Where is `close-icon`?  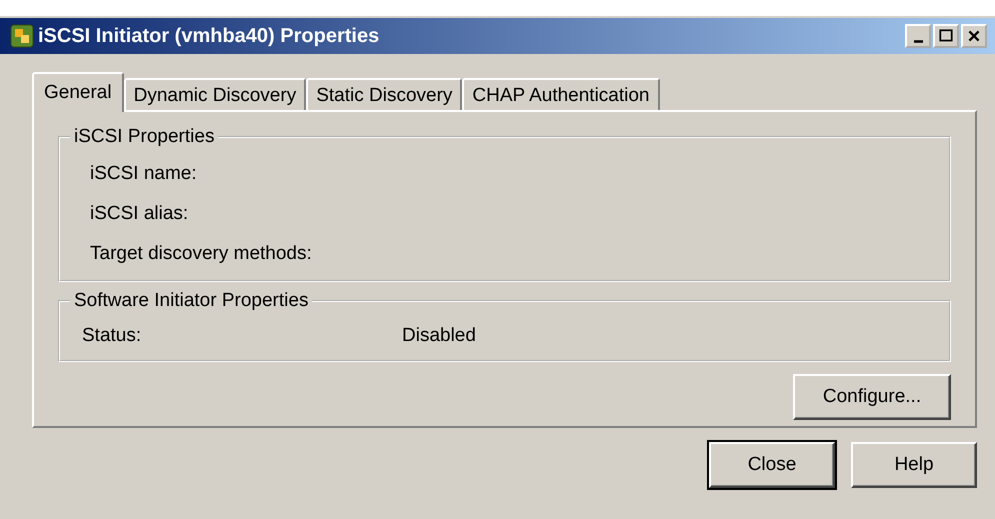 close-icon is located at coordinates (974, 36).